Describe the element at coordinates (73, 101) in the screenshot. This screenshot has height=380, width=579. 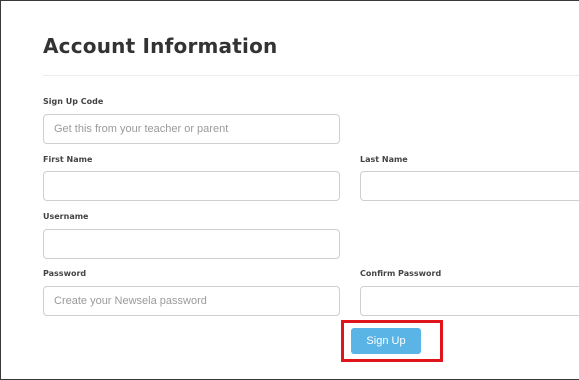
I see `signup-code-label: Sign Up Code` at that location.